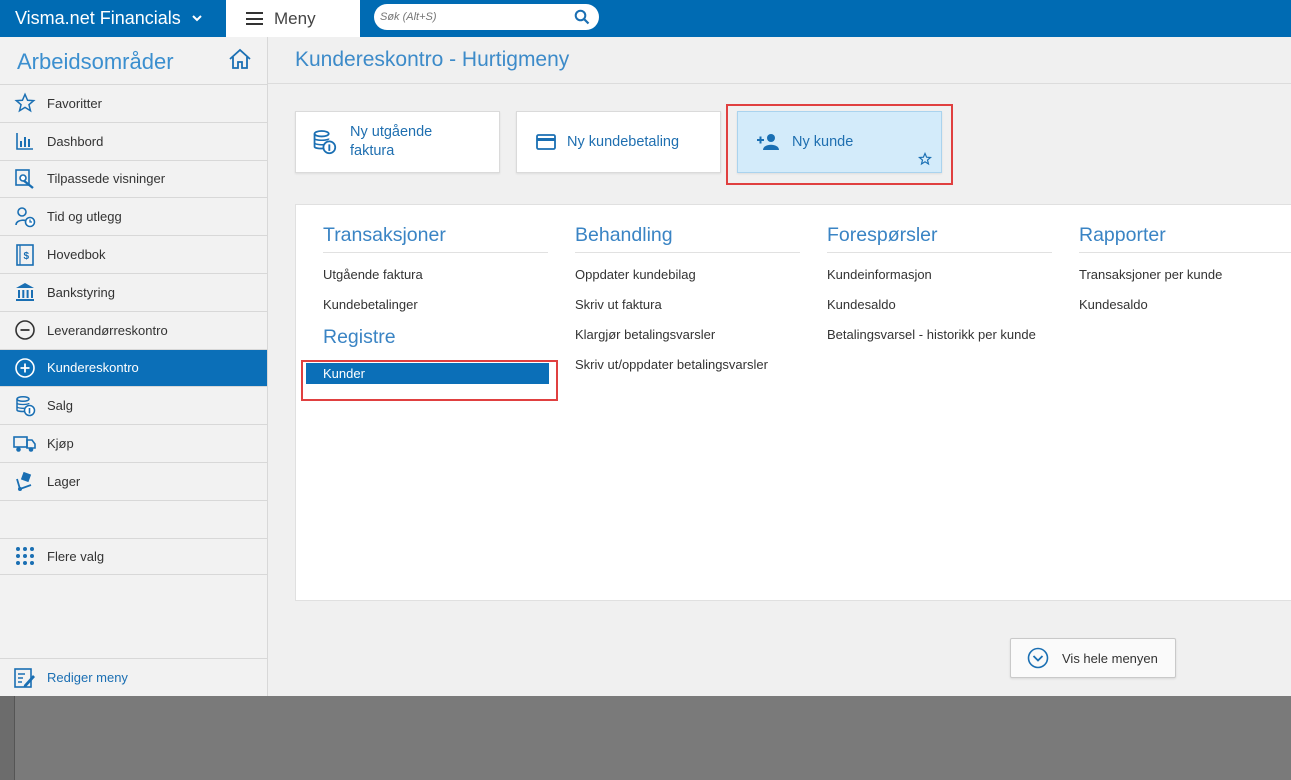 This screenshot has width=1291, height=780. I want to click on menu-tab: Meny, so click(293, 18).